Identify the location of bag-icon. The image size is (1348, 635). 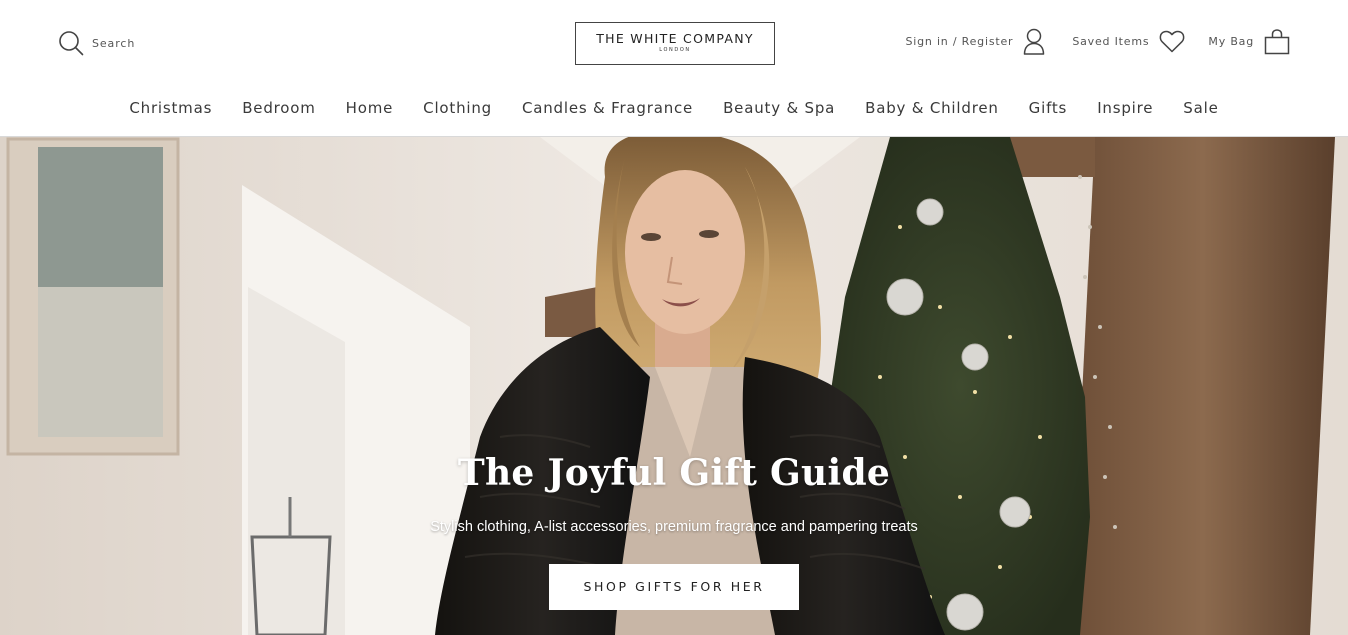
(1277, 41).